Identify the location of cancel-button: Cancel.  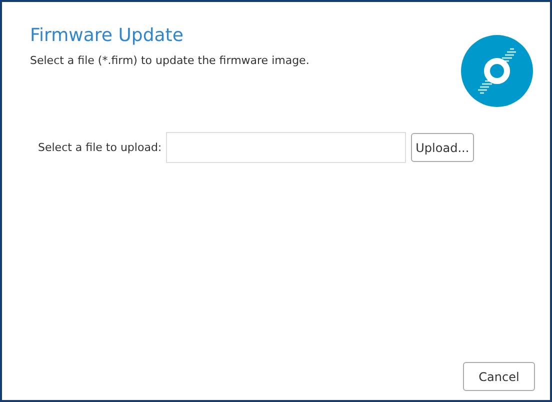
(499, 376).